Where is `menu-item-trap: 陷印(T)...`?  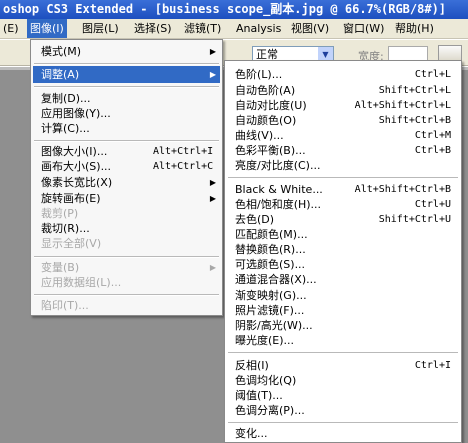
menu-item-trap: 陷印(T)... is located at coordinates (126, 305).